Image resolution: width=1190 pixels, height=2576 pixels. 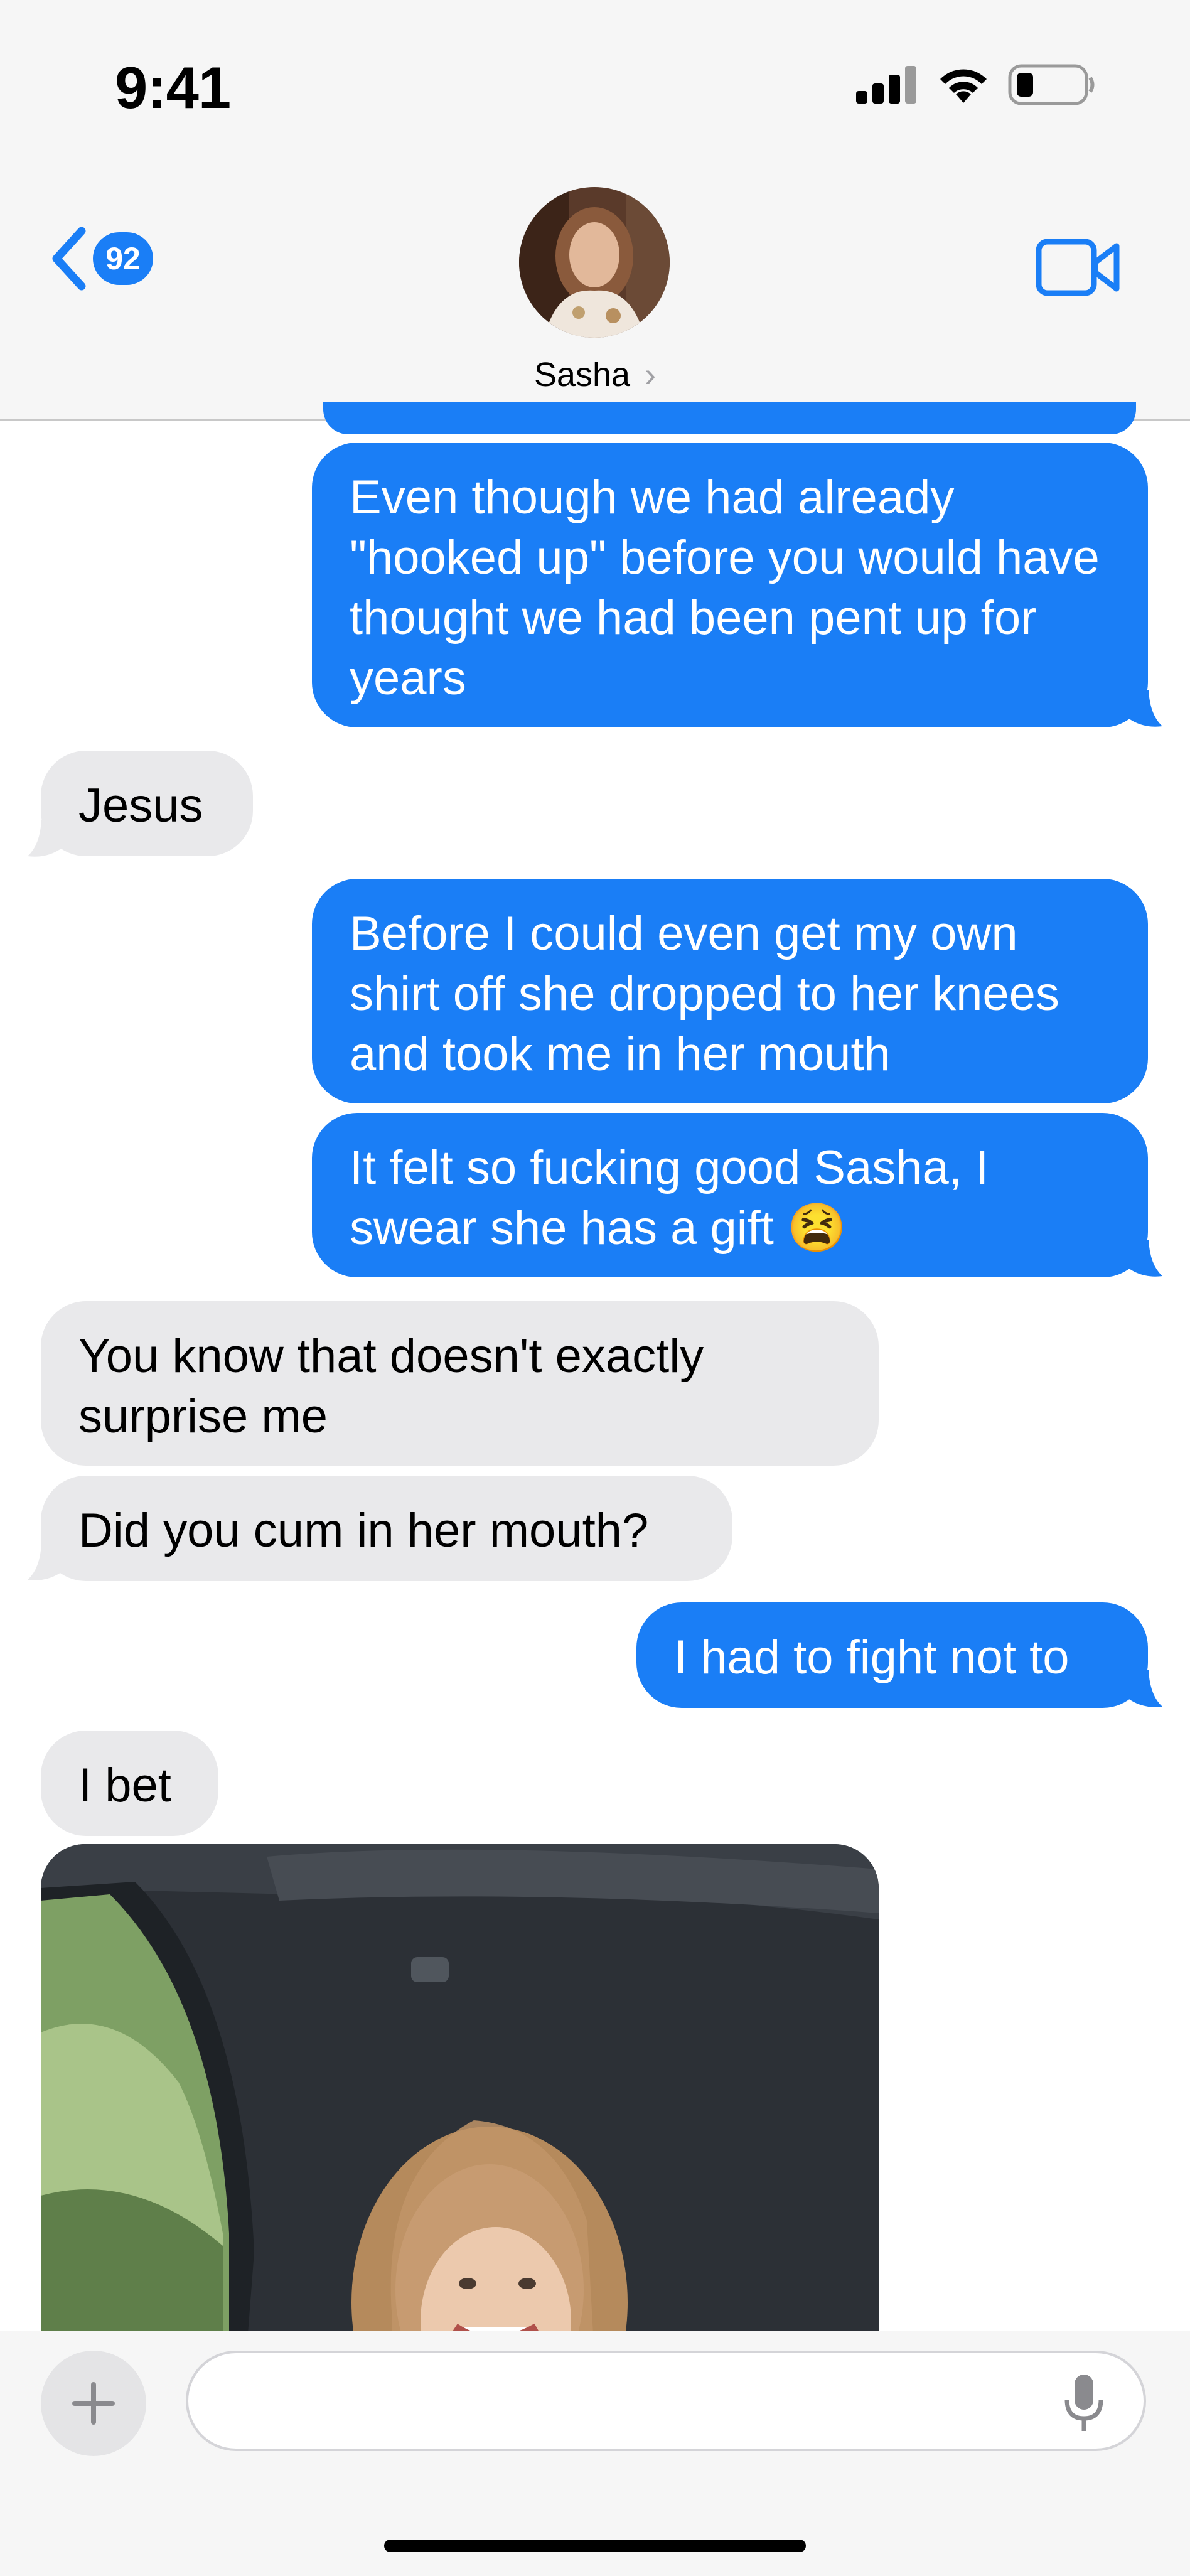 I want to click on video-call-button, so click(x=1078, y=269).